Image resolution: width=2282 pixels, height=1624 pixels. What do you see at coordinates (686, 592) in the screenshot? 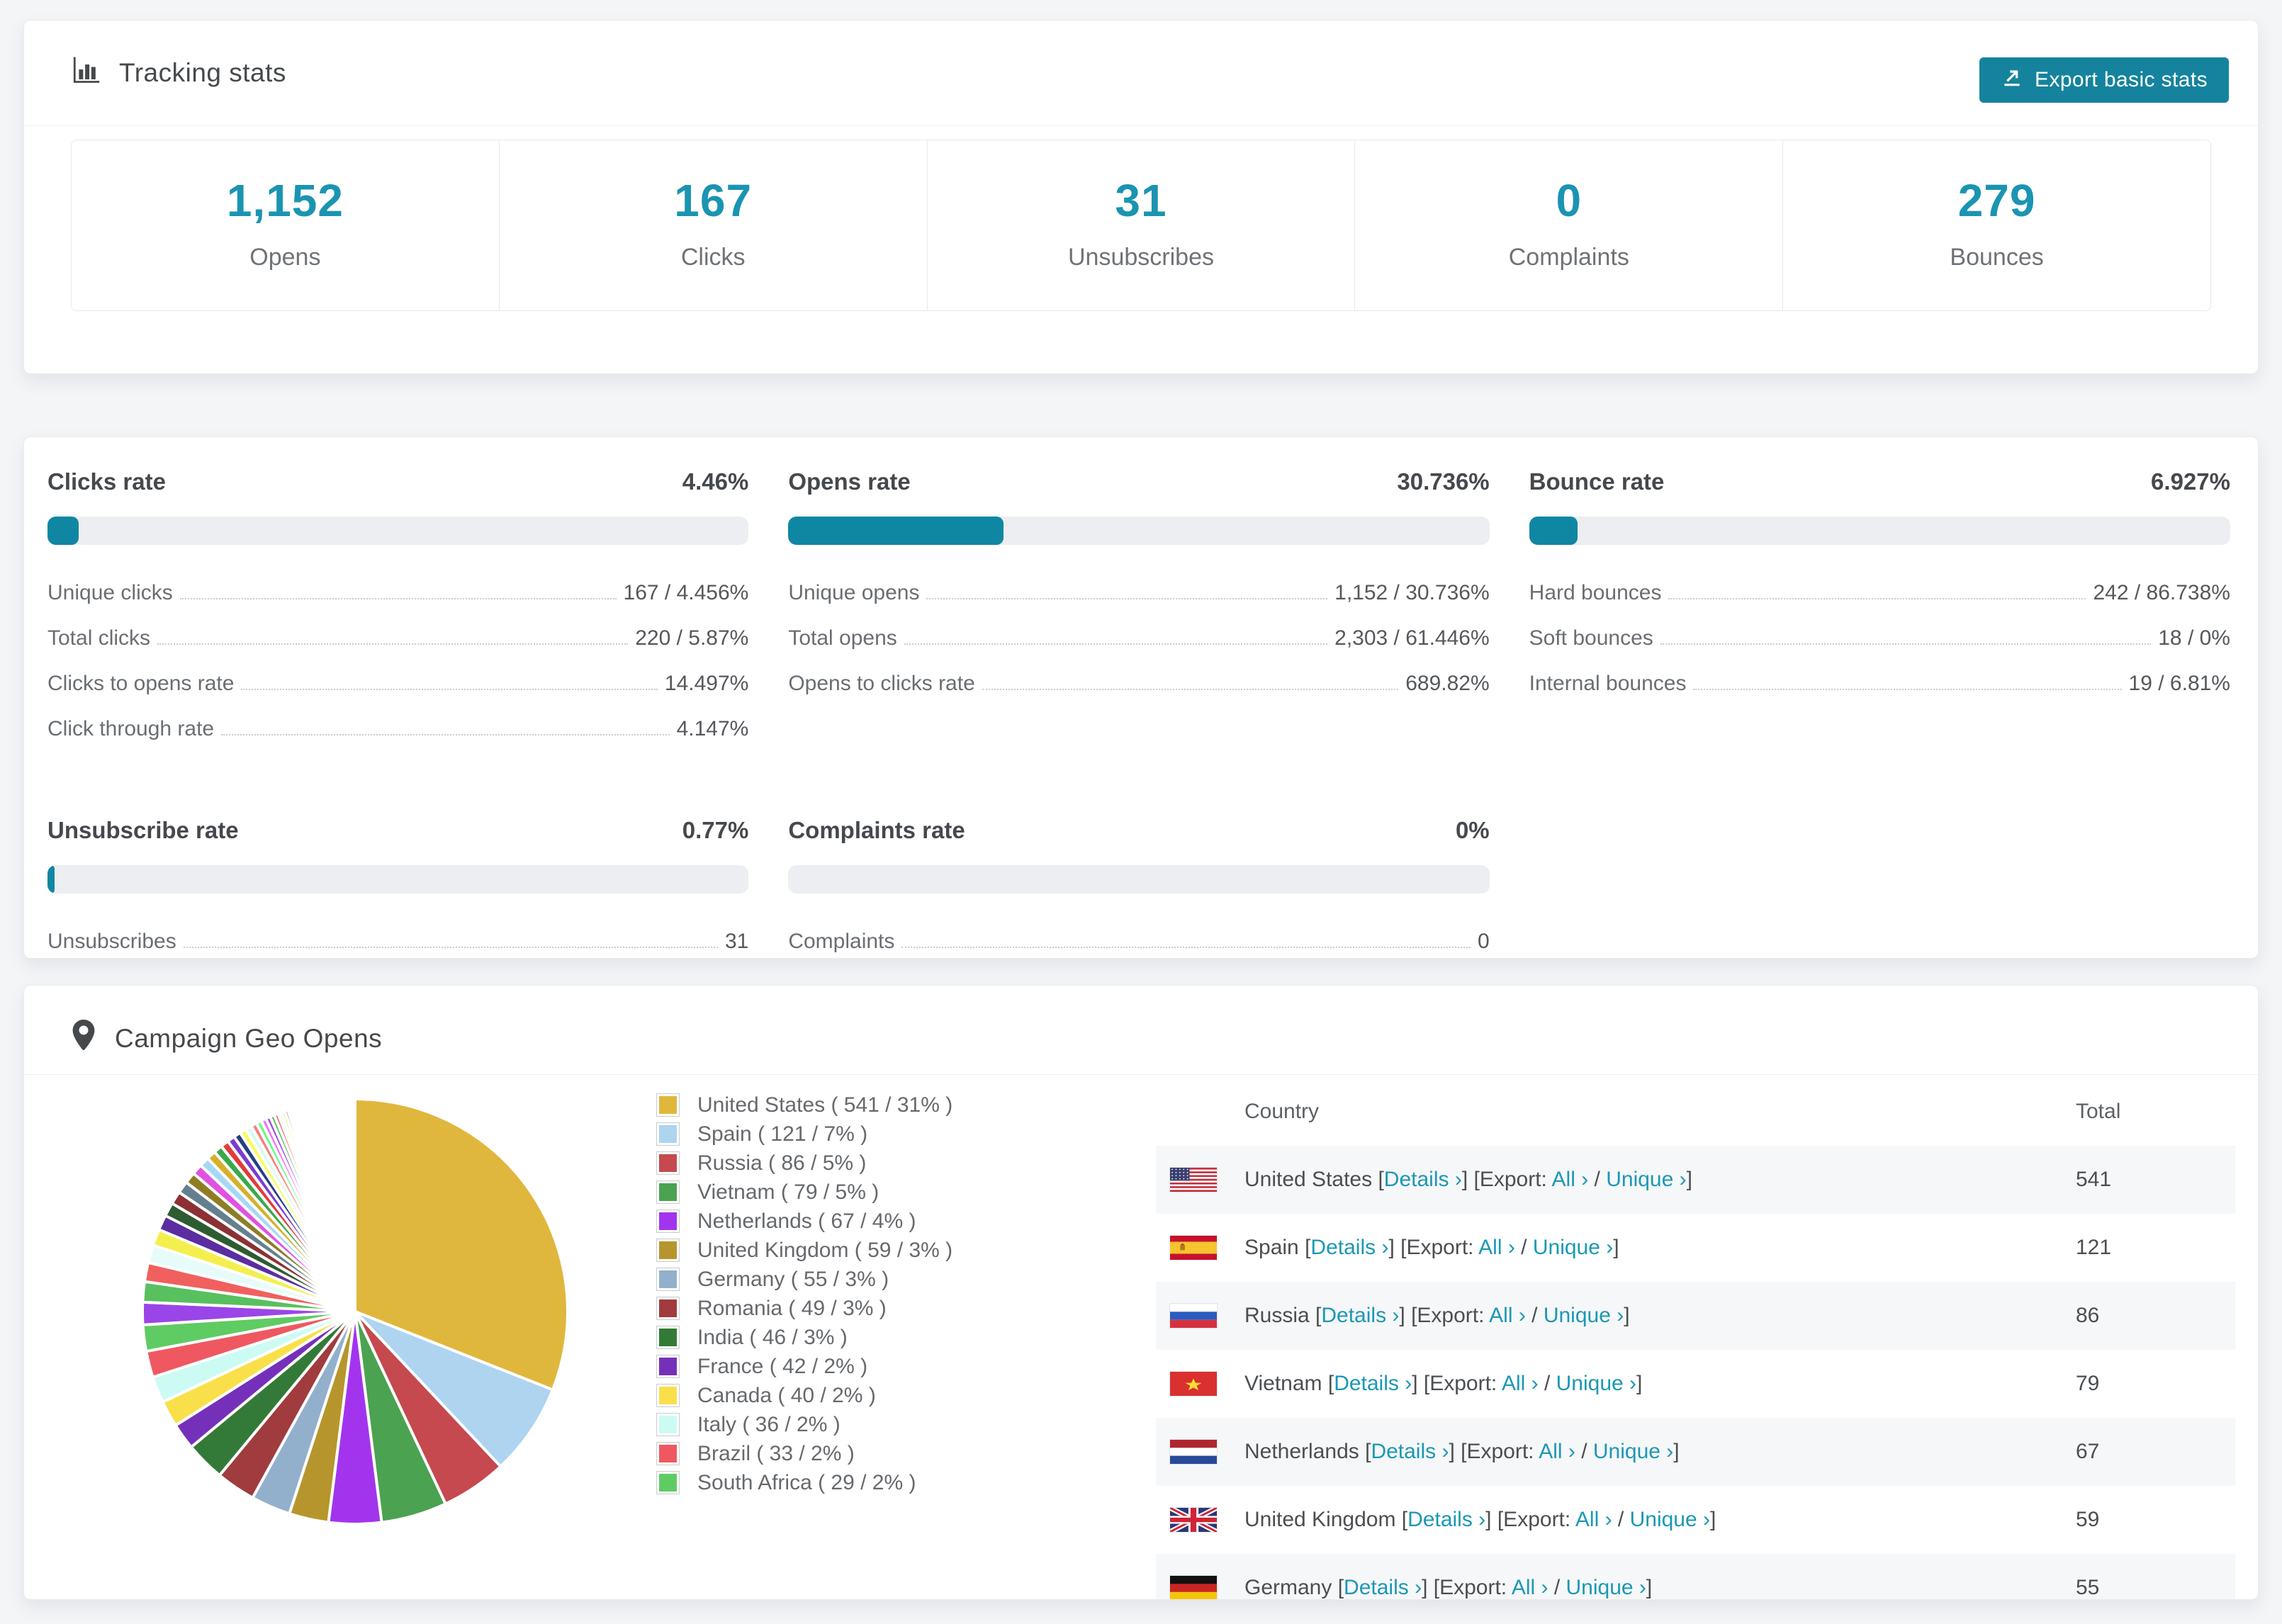
I see `rate-stat-value: 167 / 4.456%` at bounding box center [686, 592].